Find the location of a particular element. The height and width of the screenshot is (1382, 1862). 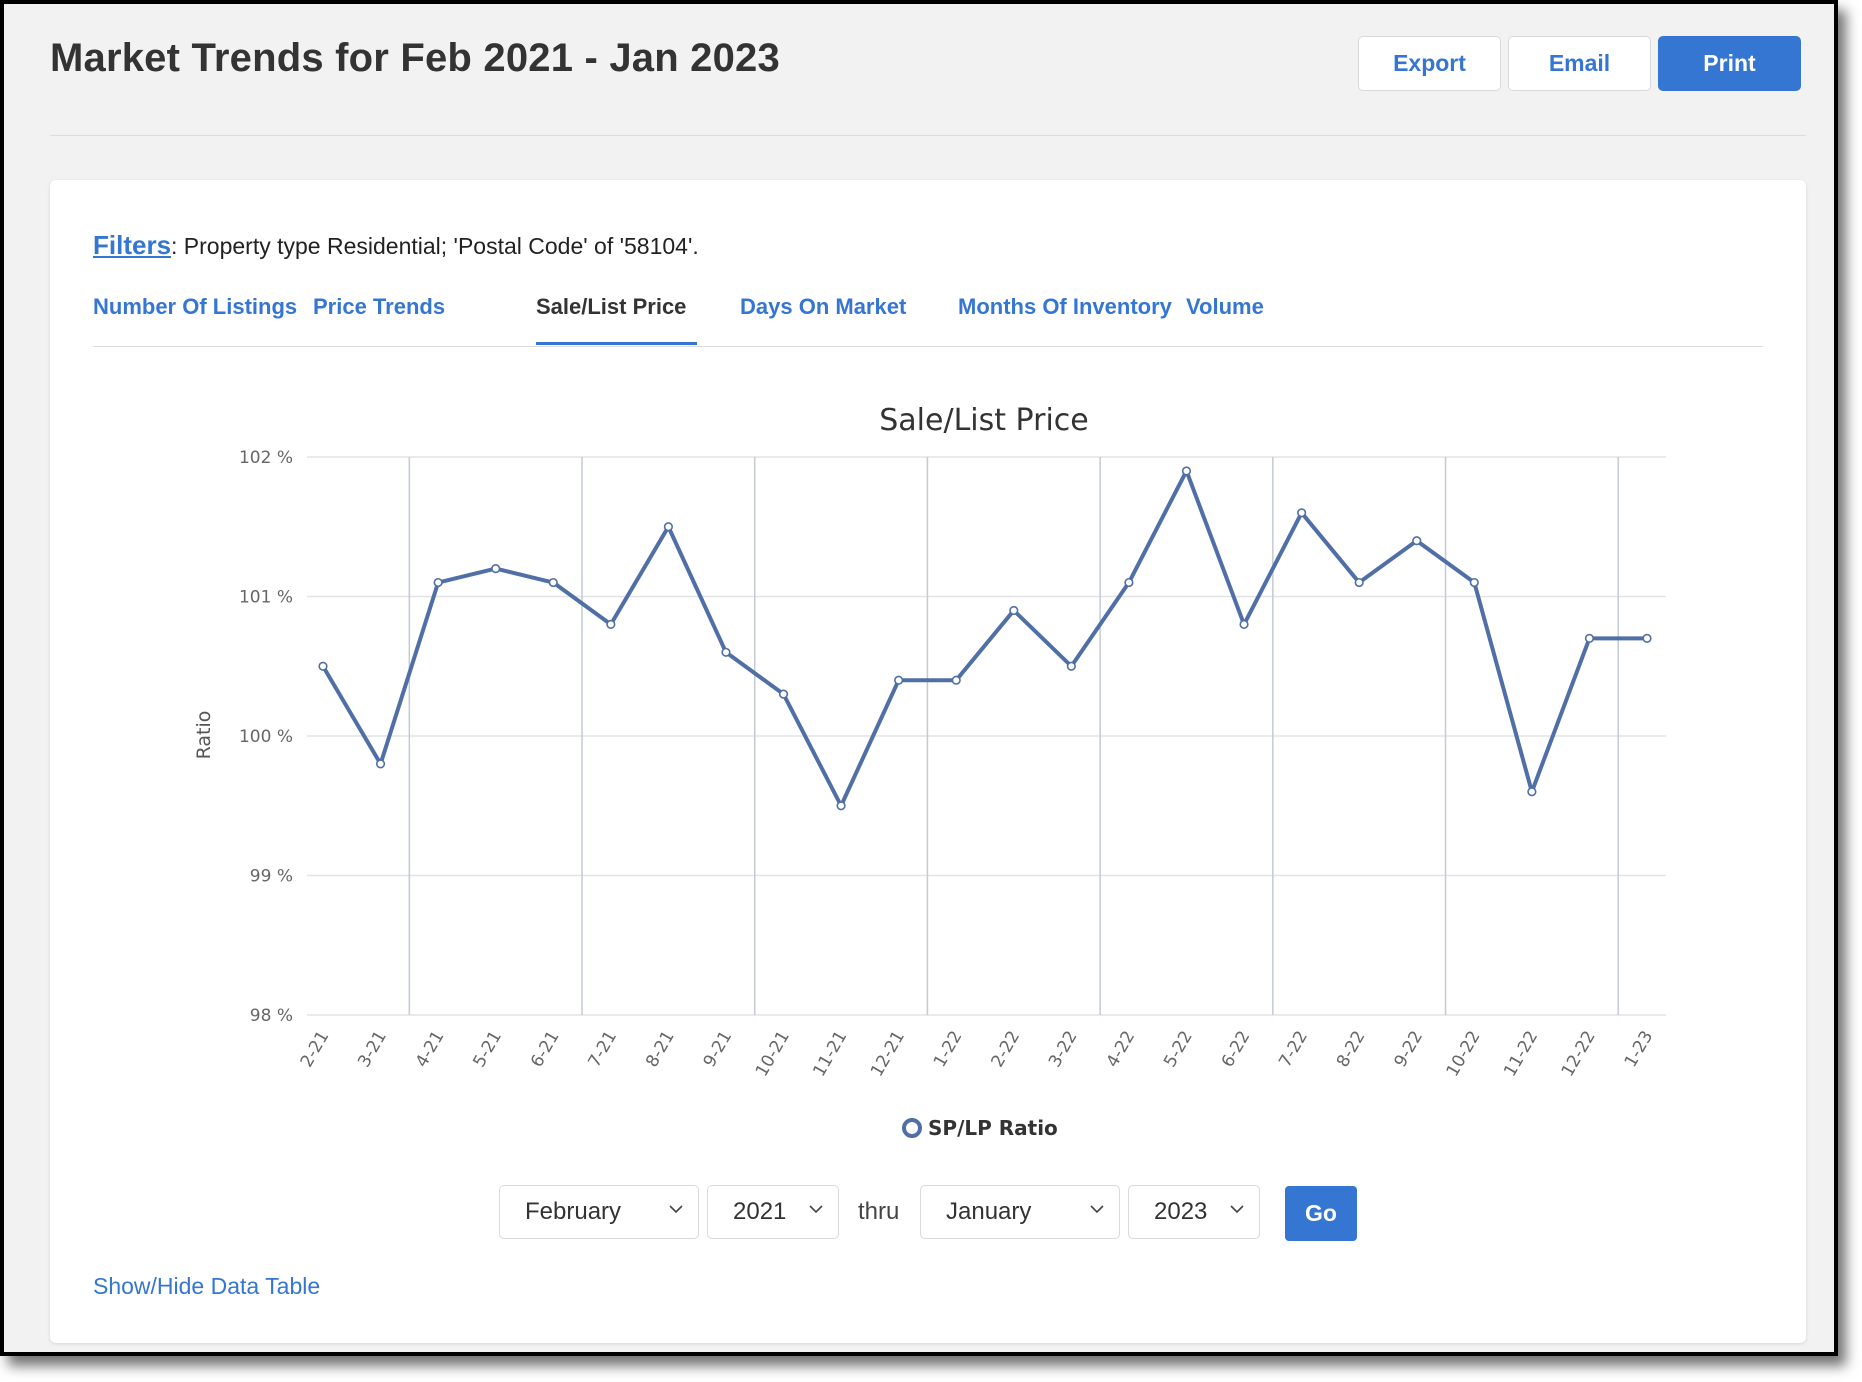

x-tick-label: 6-21 is located at coordinates (545, 1049).